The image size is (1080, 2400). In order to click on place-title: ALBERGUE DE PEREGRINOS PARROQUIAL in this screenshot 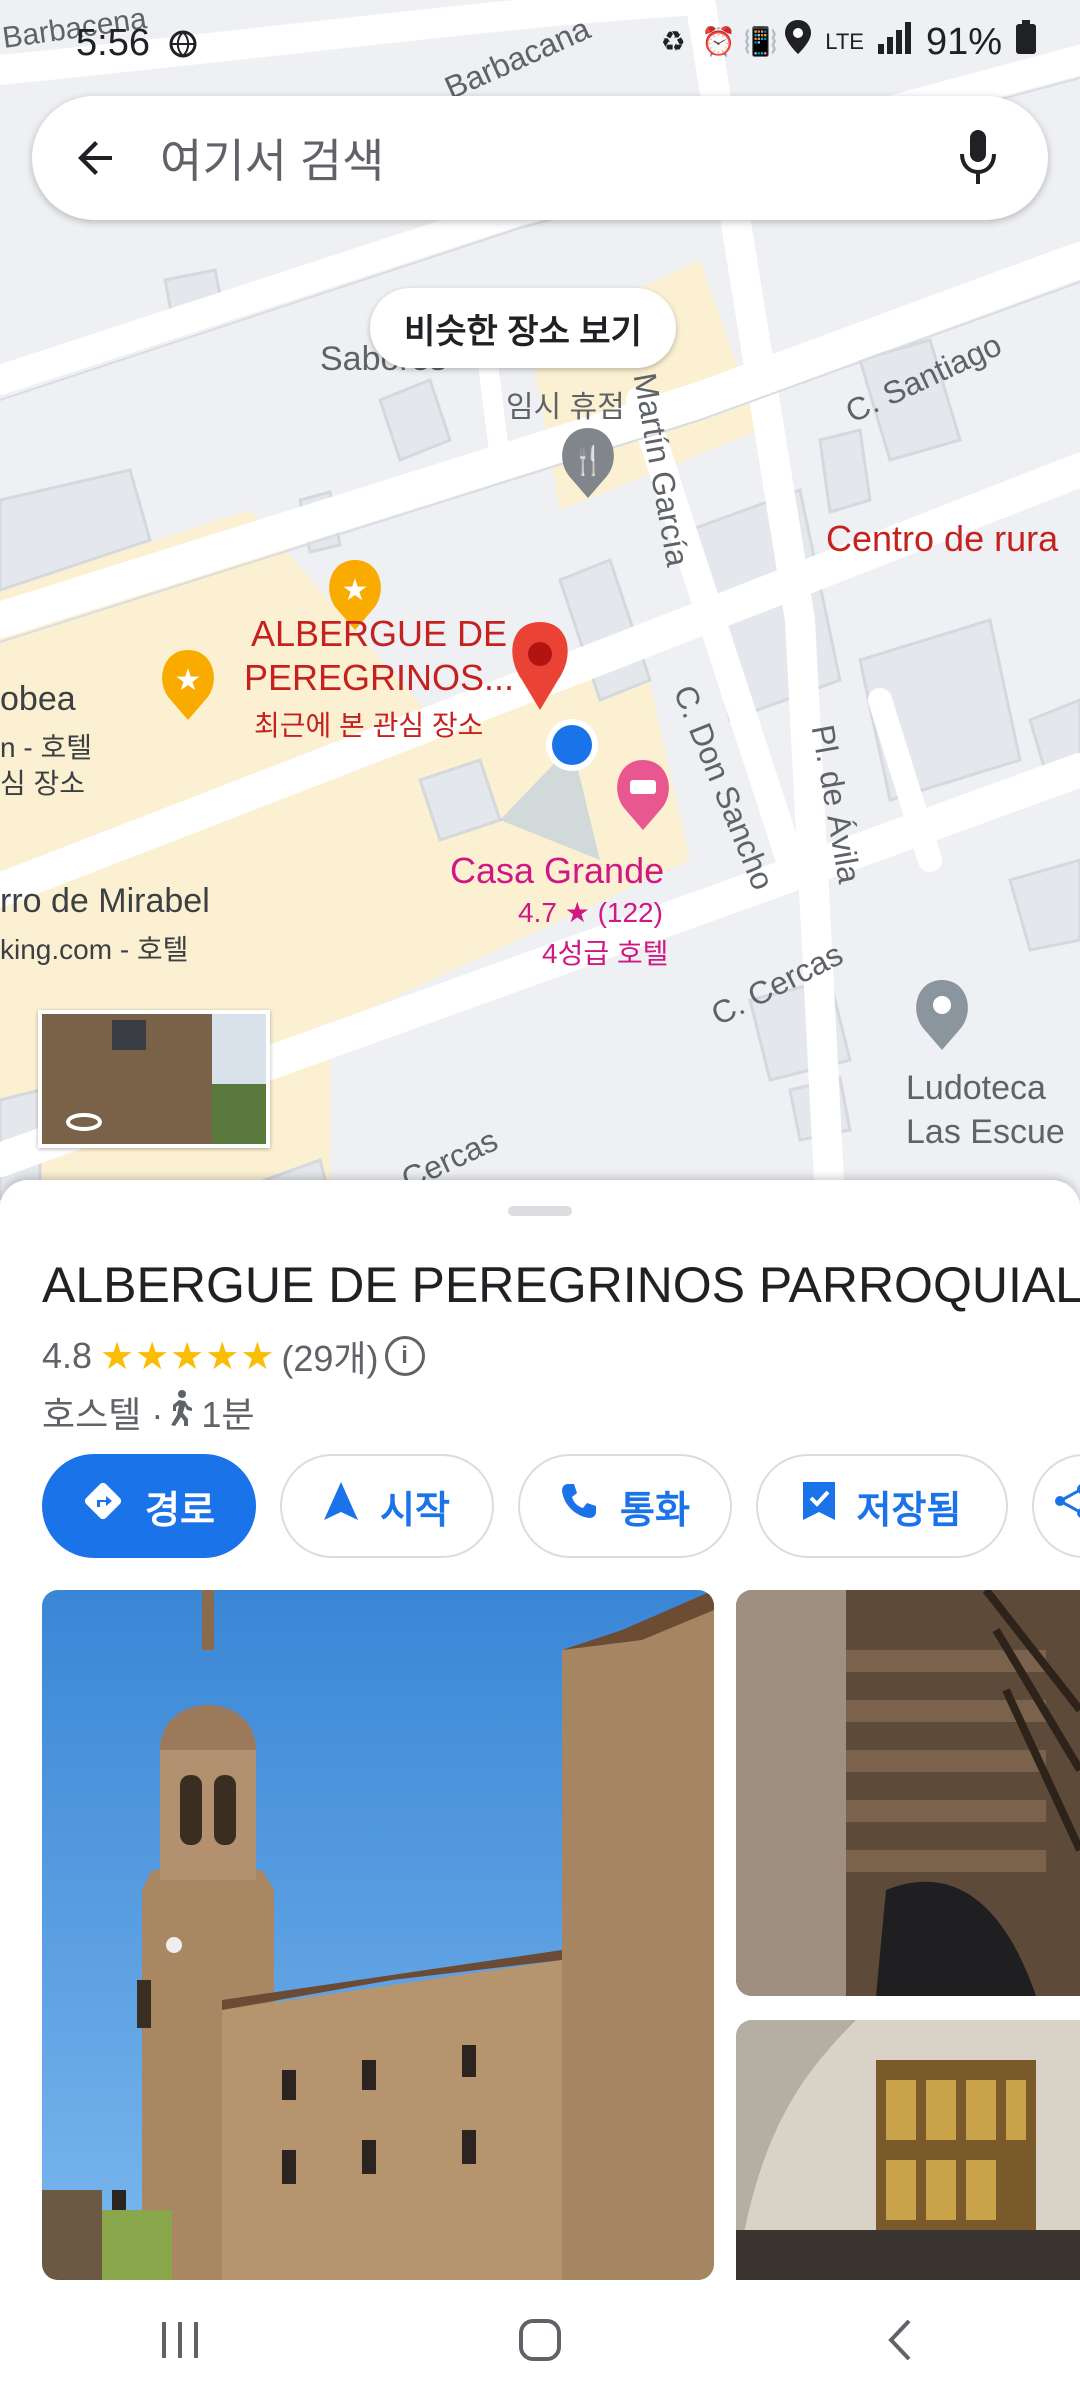, I will do `click(561, 1285)`.